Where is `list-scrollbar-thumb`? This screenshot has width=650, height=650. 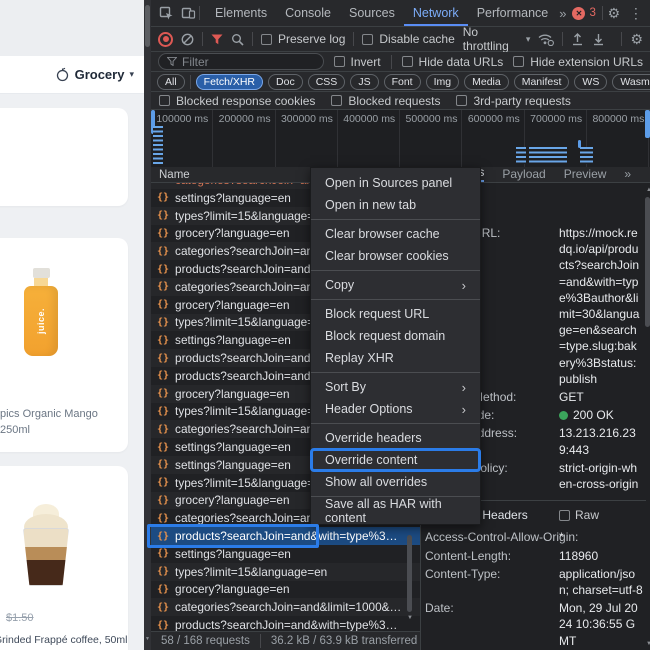
list-scrollbar-thumb is located at coordinates (409, 573).